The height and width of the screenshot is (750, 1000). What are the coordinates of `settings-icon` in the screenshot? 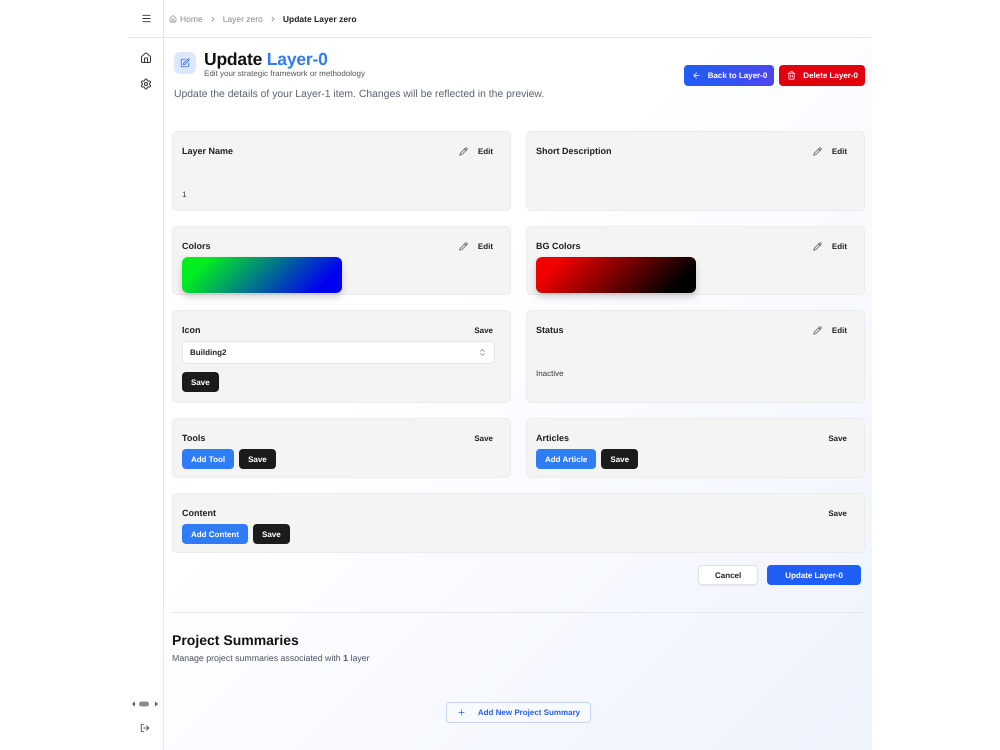 It's located at (146, 84).